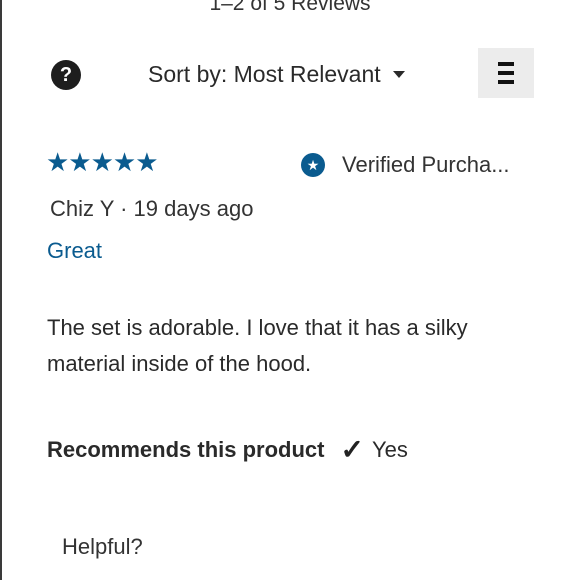 This screenshot has width=580, height=580. Describe the element at coordinates (389, 449) in the screenshot. I see `recommend-value: Yes` at that location.